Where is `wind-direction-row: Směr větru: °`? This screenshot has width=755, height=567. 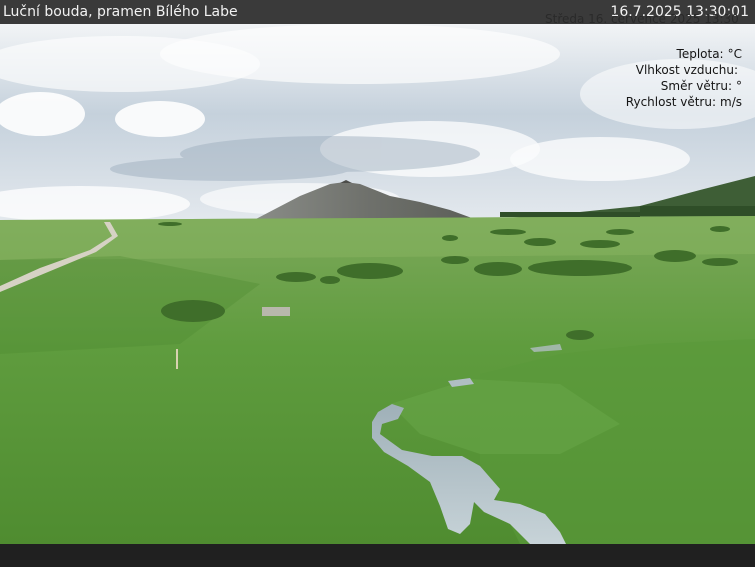 wind-direction-row: Směr větru: ° is located at coordinates (684, 86).